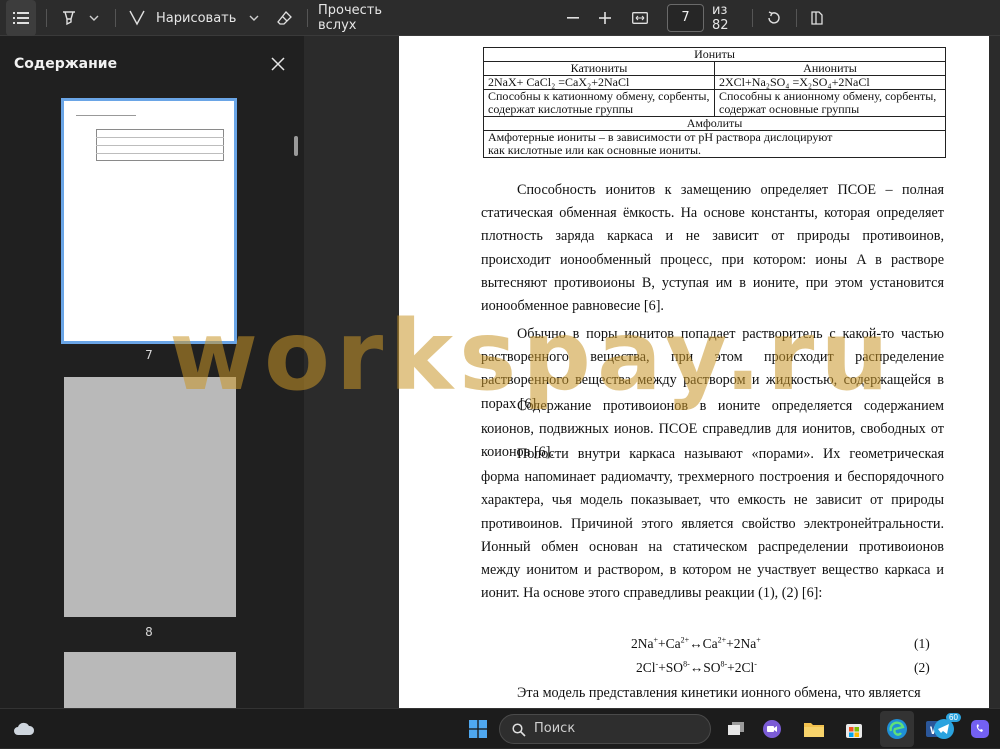  I want to click on read-aloud-label: Прочесть вслух, so click(350, 18).